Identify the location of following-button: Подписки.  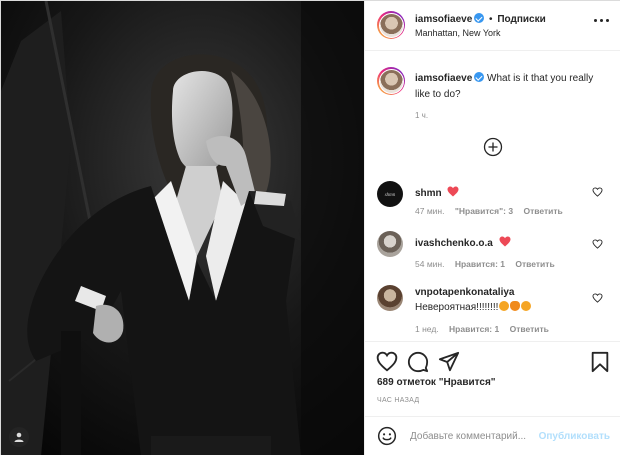
(521, 19).